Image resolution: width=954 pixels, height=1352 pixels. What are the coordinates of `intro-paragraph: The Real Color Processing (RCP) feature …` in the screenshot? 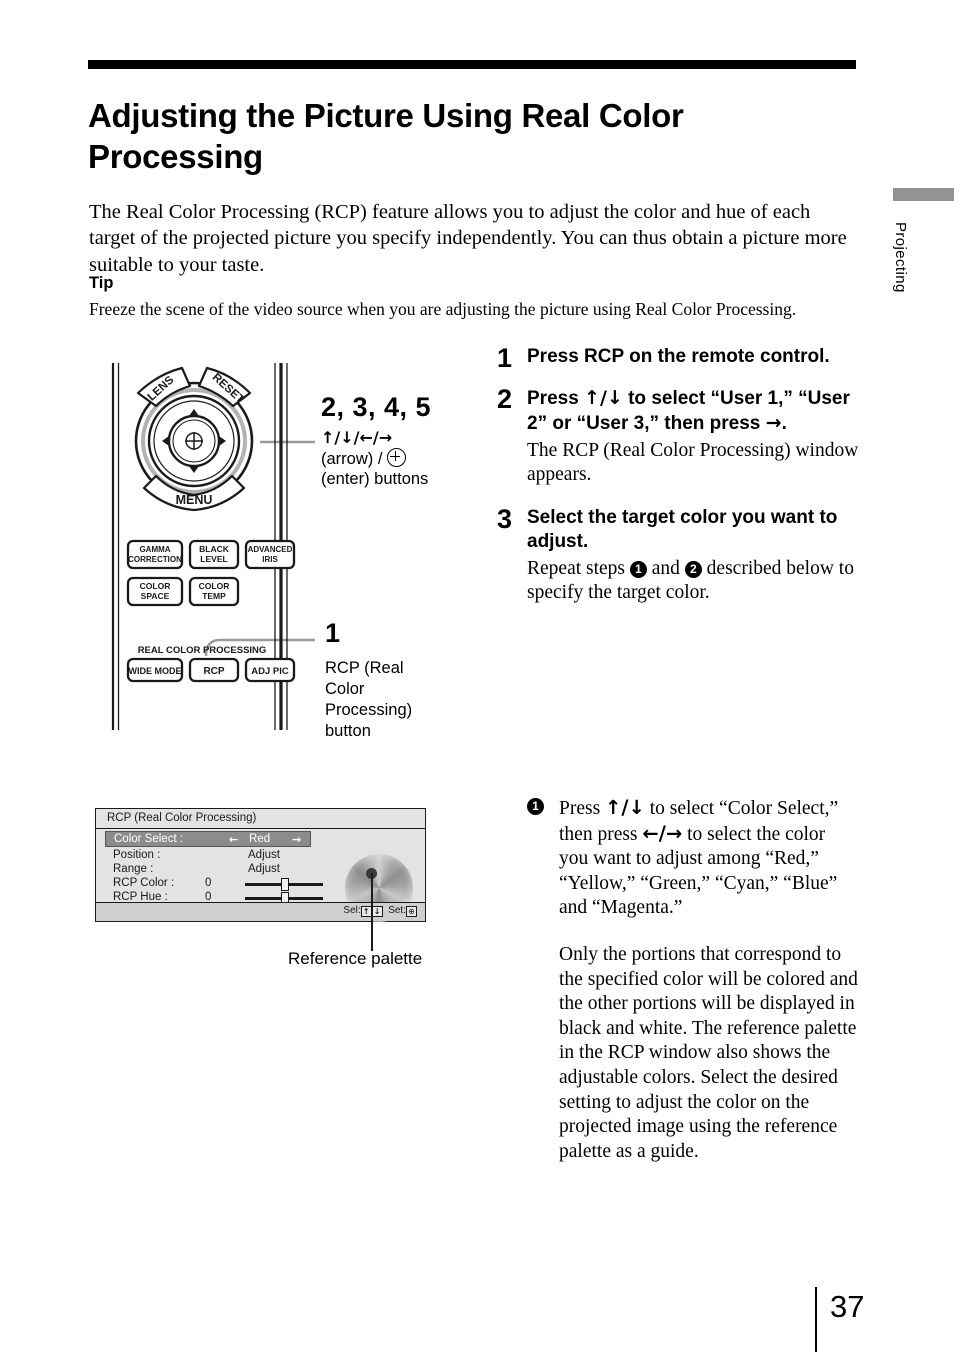 It's located at (468, 238).